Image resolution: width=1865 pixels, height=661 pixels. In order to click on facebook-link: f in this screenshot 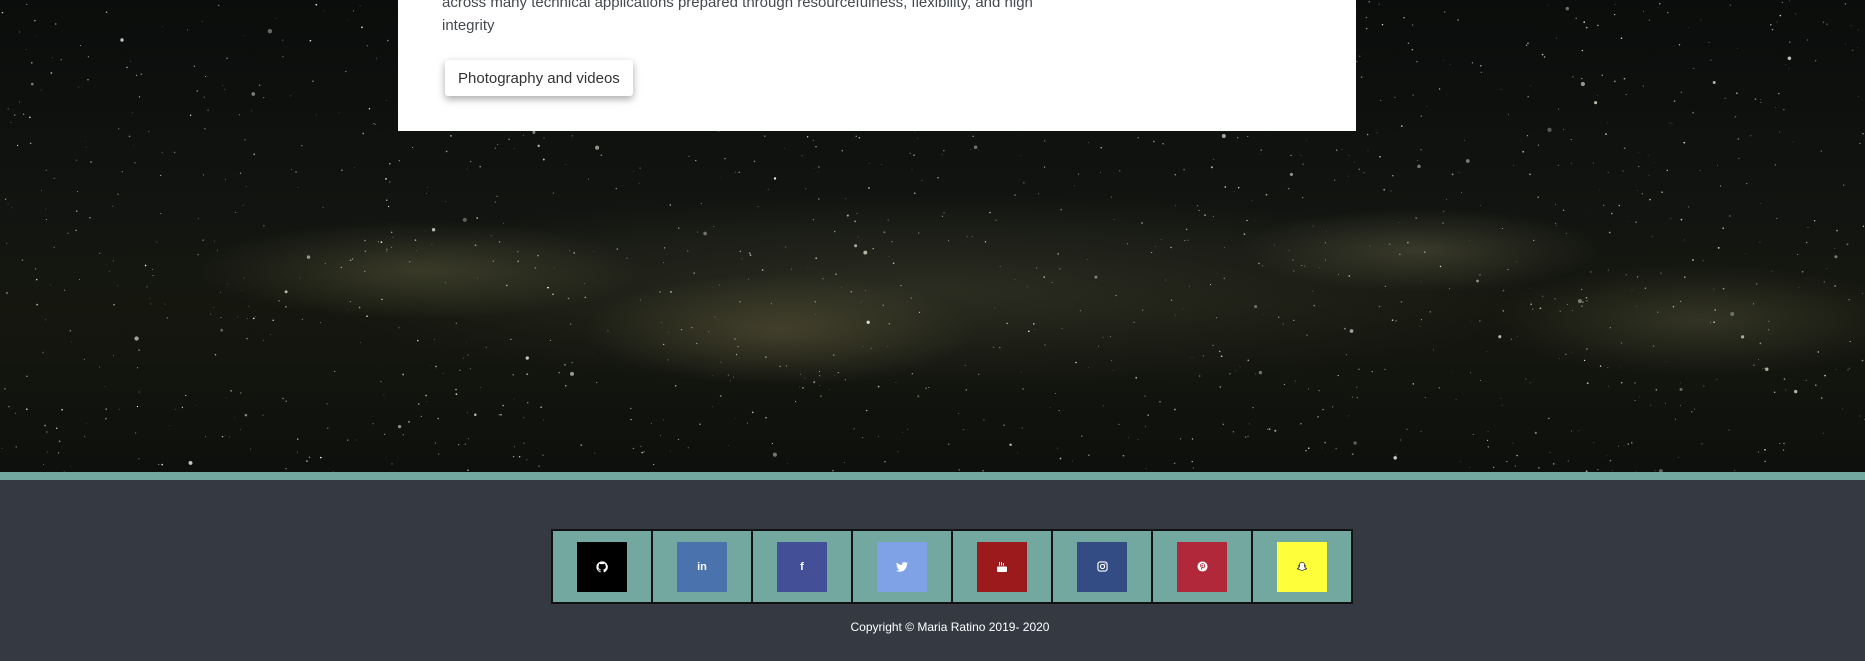, I will do `click(802, 566)`.